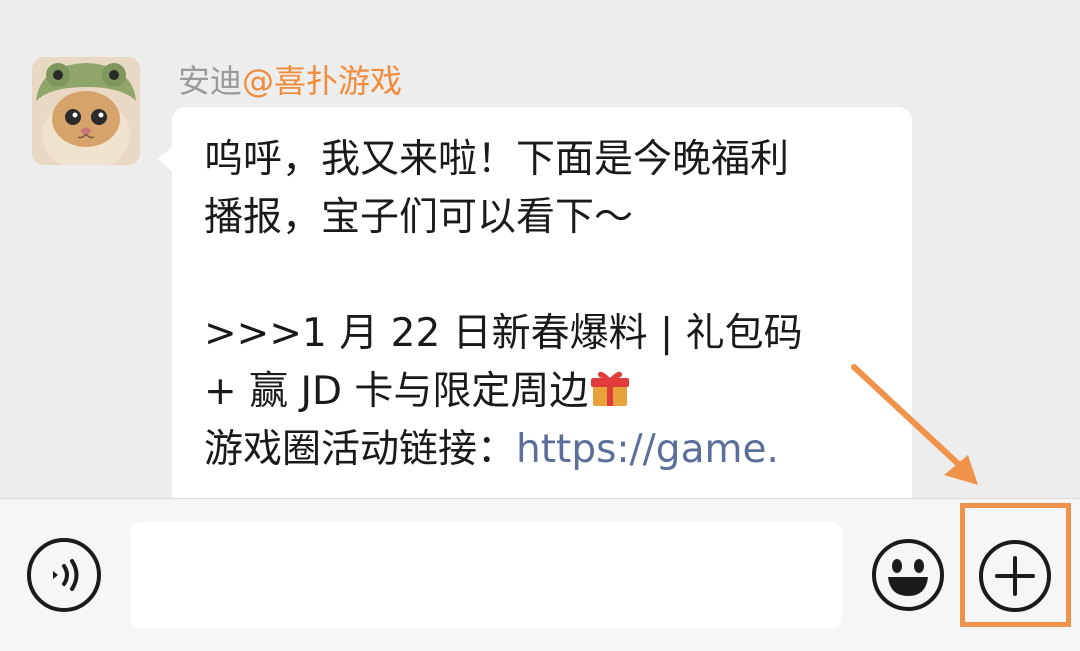  I want to click on sender-name: 安迪, so click(210, 81).